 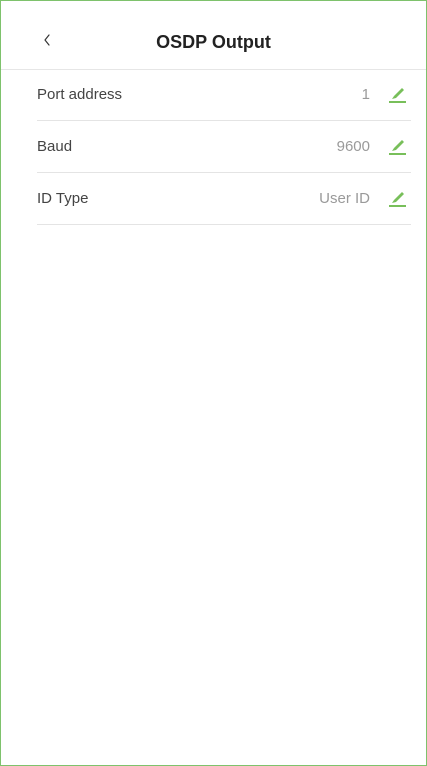 I want to click on setting-row-baud: Baud 9600, so click(x=224, y=147).